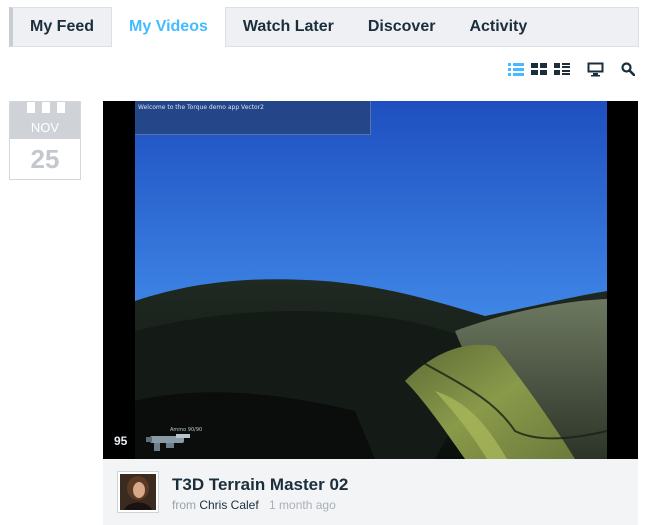 Image resolution: width=655 pixels, height=525 pixels. What do you see at coordinates (402, 27) in the screenshot?
I see `tab-discover: Discover` at bounding box center [402, 27].